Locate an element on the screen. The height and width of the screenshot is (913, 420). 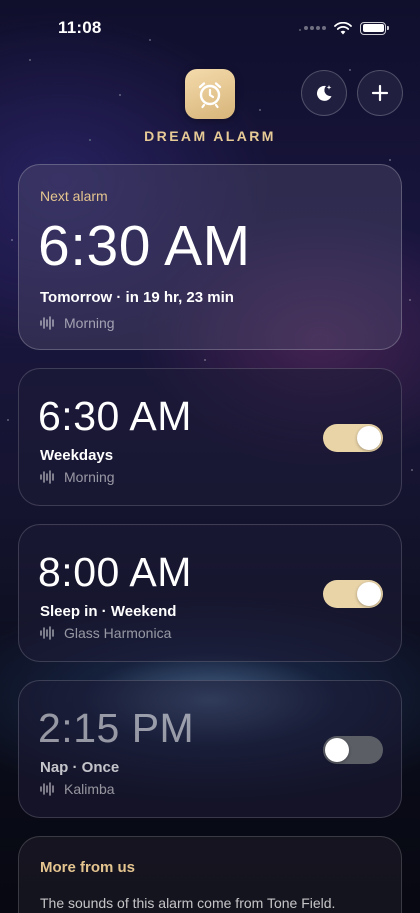
alarm-time: 6:30 AM is located at coordinates (115, 416).